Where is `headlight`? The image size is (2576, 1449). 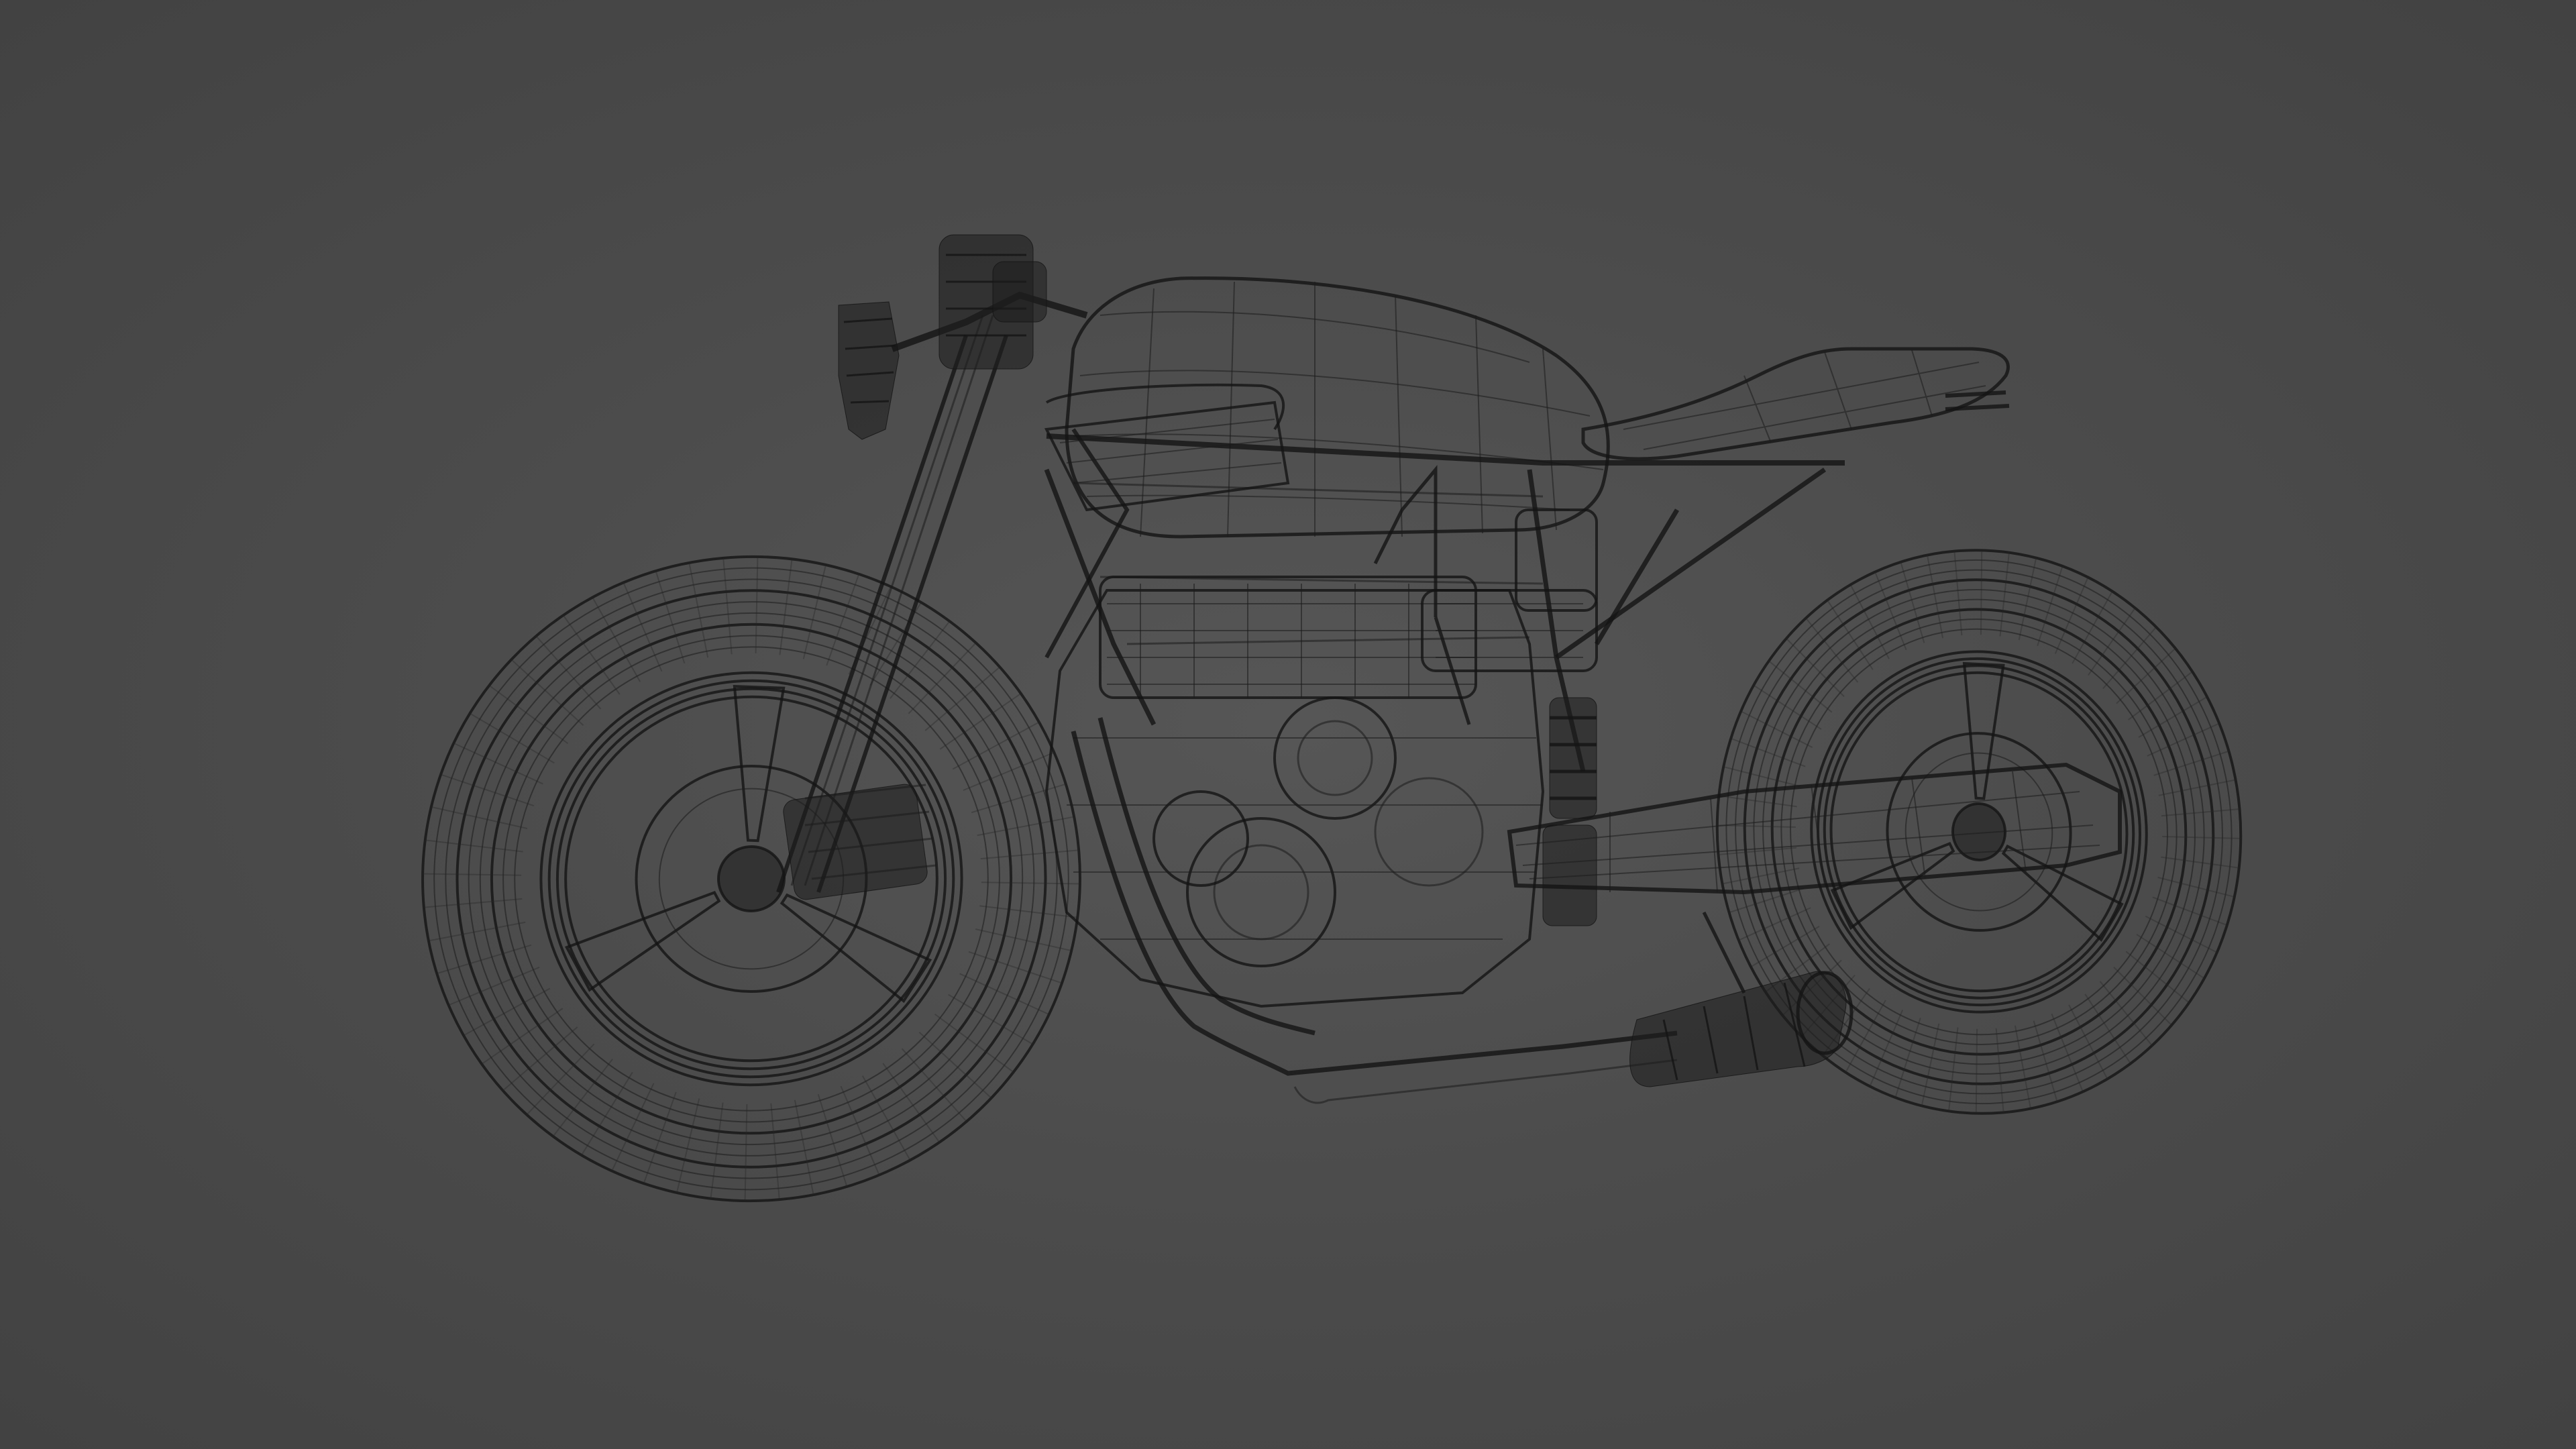 headlight is located at coordinates (869, 370).